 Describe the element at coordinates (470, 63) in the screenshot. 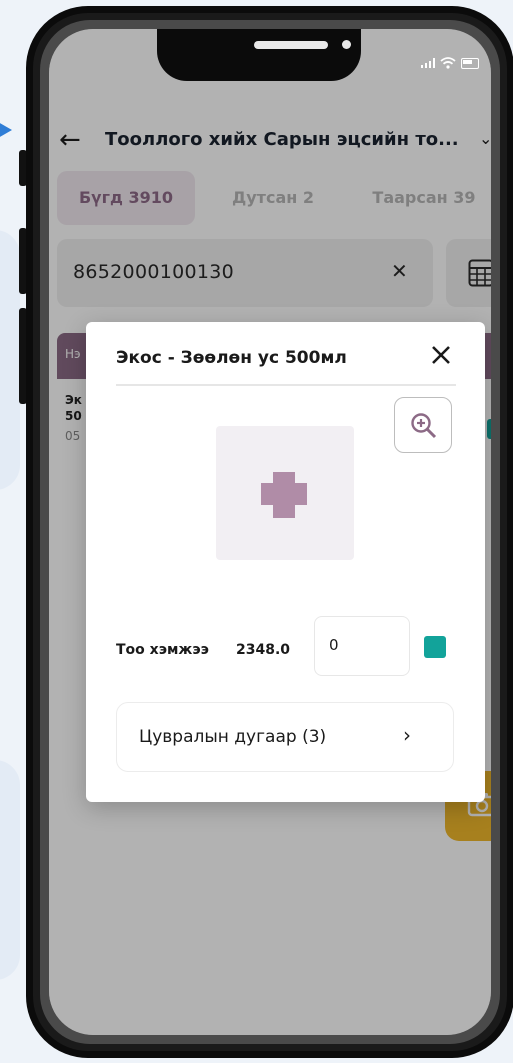

I see `battery-icon` at that location.